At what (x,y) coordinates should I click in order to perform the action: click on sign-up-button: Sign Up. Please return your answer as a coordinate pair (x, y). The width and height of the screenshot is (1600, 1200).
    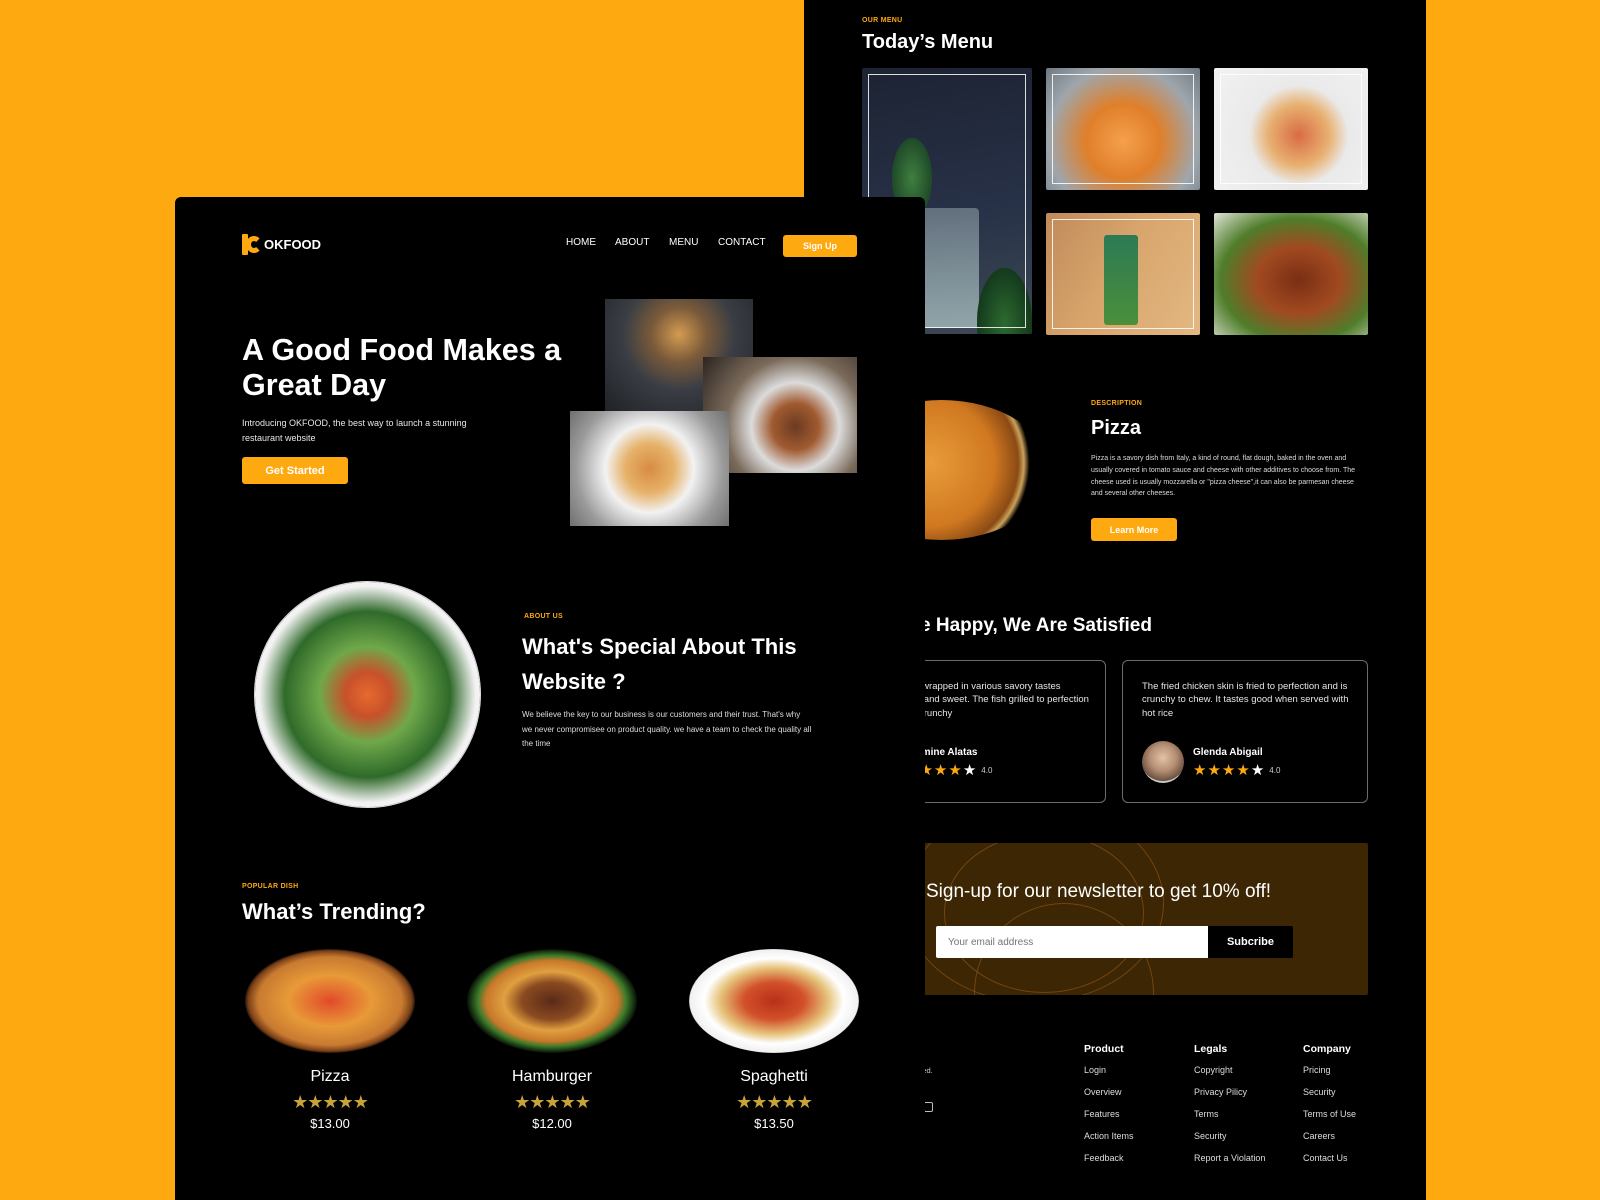
    Looking at the image, I should click on (820, 246).